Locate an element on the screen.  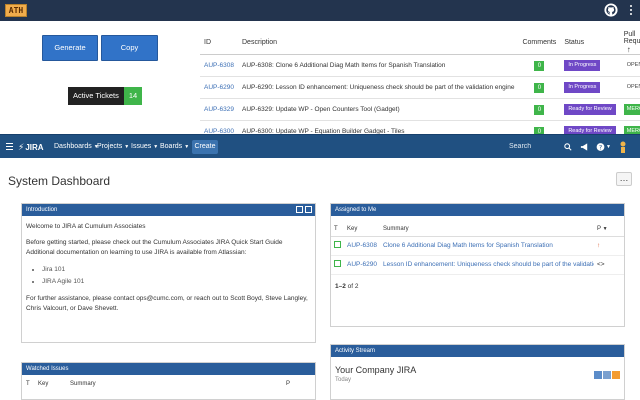
link-jira-101: Jira 101 is located at coordinates (176, 270).